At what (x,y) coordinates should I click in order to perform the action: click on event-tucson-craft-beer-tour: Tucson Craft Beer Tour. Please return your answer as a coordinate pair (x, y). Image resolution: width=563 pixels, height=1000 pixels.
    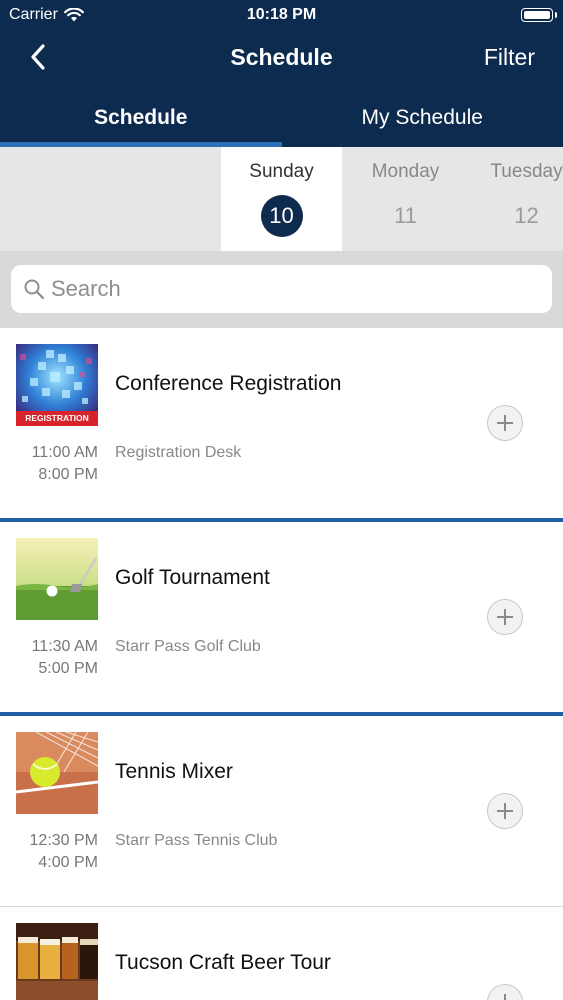
    Looking at the image, I should click on (281, 953).